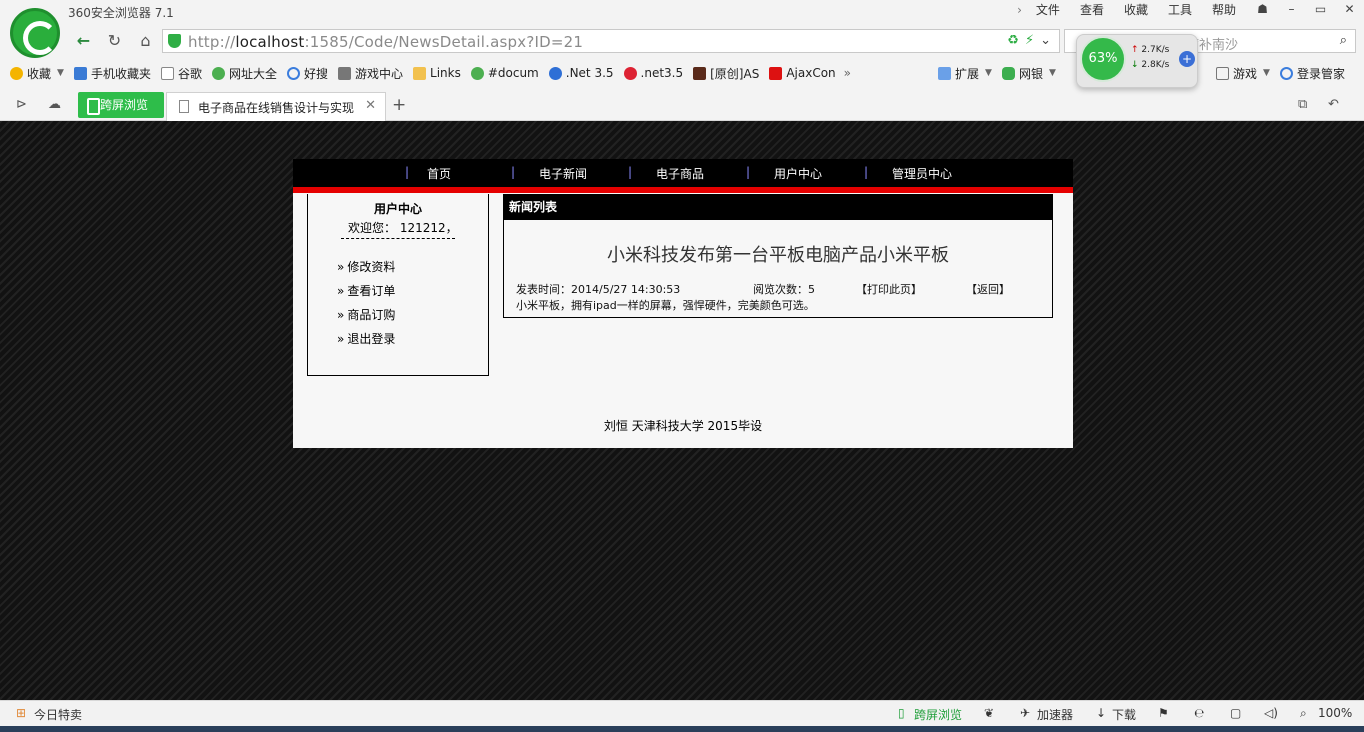  What do you see at coordinates (726, 73) in the screenshot?
I see `bookmark-original: [原创]AS` at bounding box center [726, 73].